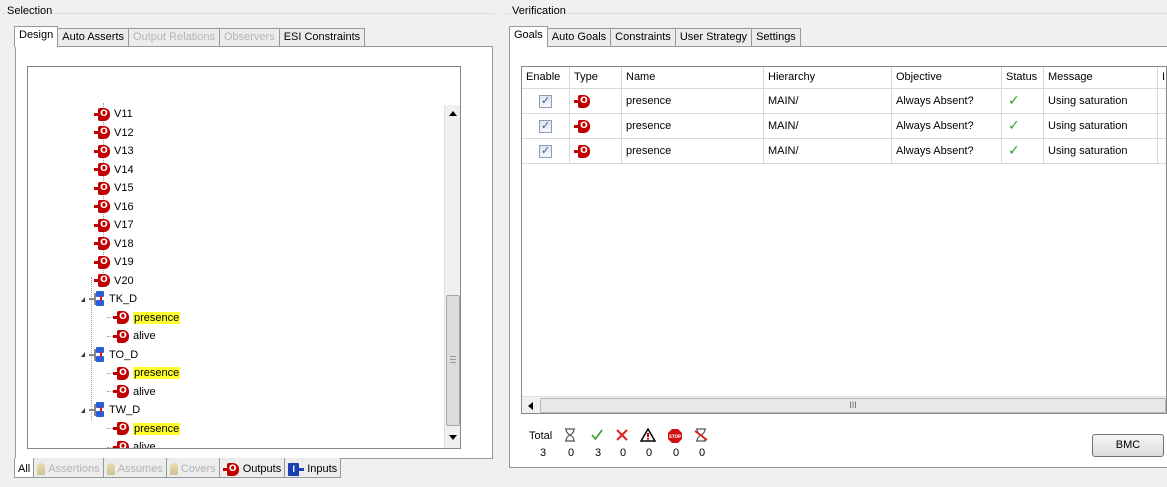 Image resolution: width=1167 pixels, height=487 pixels. What do you see at coordinates (1128, 445) in the screenshot?
I see `bmc-button: BMC` at bounding box center [1128, 445].